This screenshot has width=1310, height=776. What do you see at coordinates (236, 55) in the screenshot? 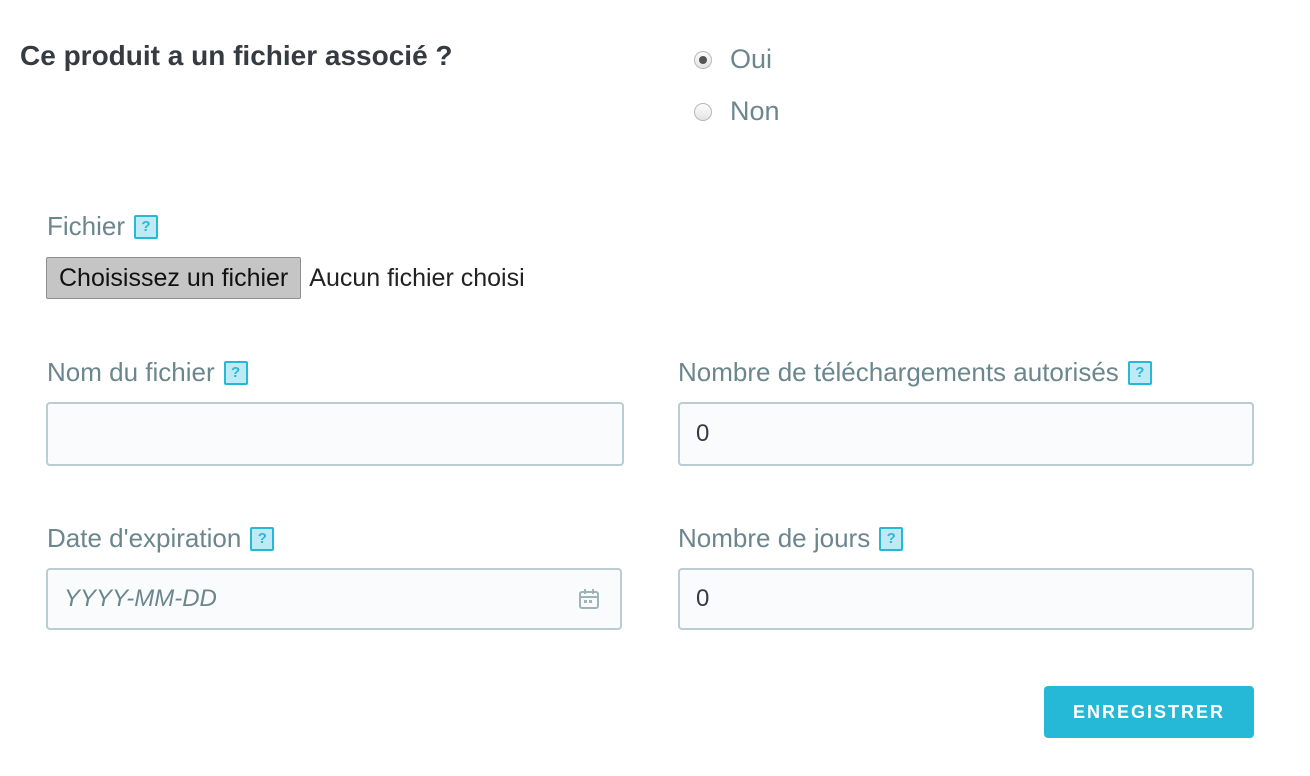
I see `virtual-product-question: Ce produit a un fichier associé ?` at bounding box center [236, 55].